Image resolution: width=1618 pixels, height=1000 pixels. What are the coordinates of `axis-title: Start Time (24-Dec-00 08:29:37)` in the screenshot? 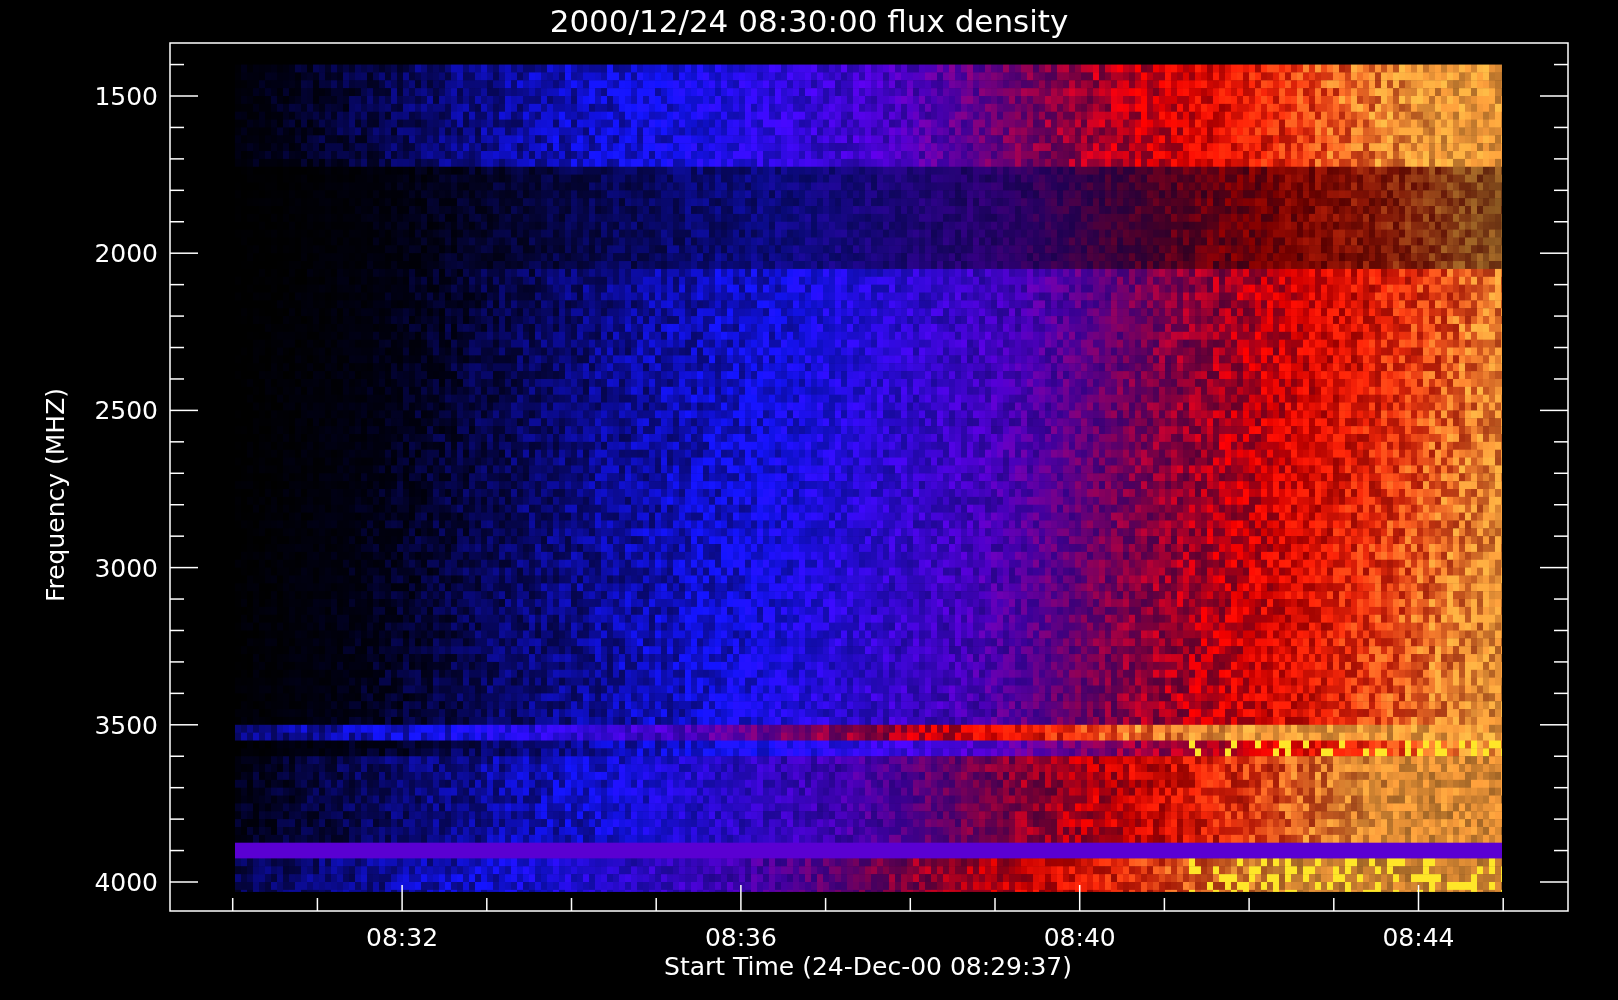 It's located at (868, 966).